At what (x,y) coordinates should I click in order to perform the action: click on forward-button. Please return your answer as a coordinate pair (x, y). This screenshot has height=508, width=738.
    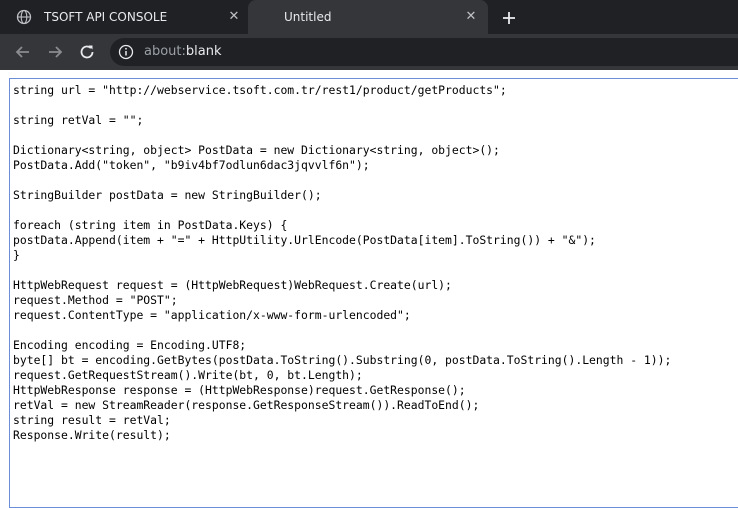
    Looking at the image, I should click on (55, 52).